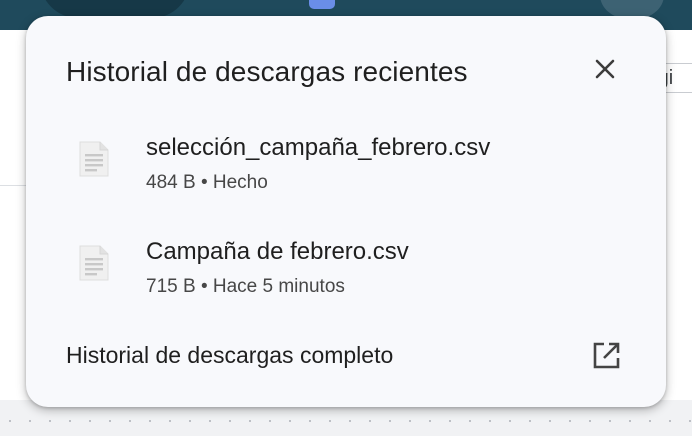  I want to click on dotted-separator, so click(346, 421).